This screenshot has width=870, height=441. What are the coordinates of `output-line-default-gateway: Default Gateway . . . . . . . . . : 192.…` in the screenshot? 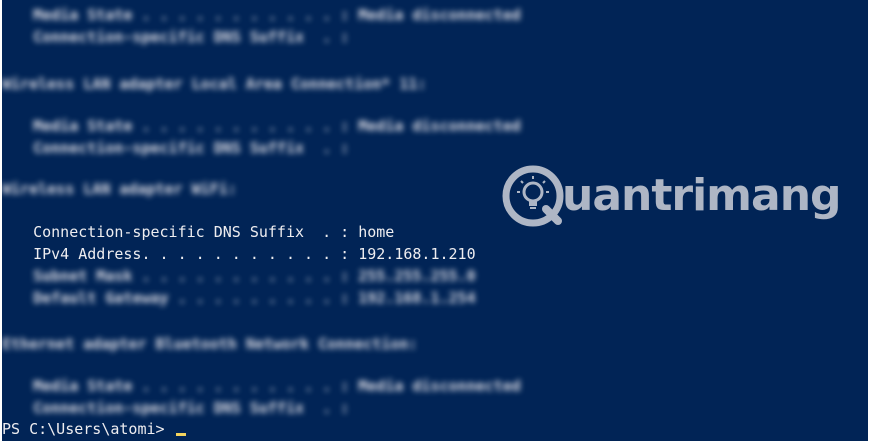 It's located at (241, 298).